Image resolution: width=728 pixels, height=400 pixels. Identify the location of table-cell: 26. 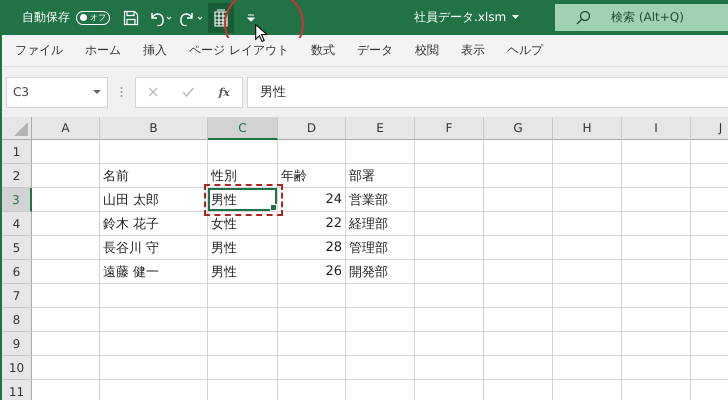
(311, 271).